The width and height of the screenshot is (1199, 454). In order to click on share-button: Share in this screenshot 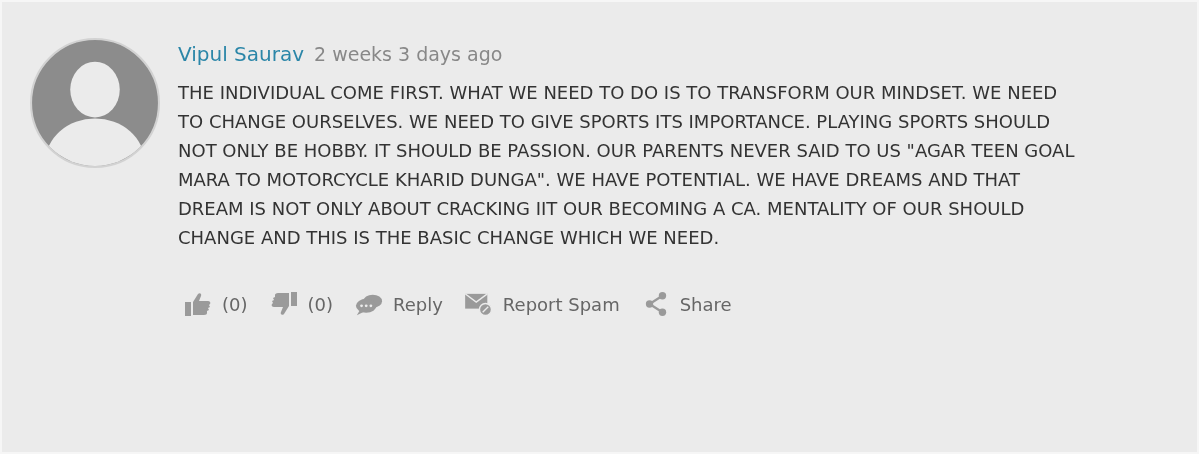, I will do `click(686, 304)`.